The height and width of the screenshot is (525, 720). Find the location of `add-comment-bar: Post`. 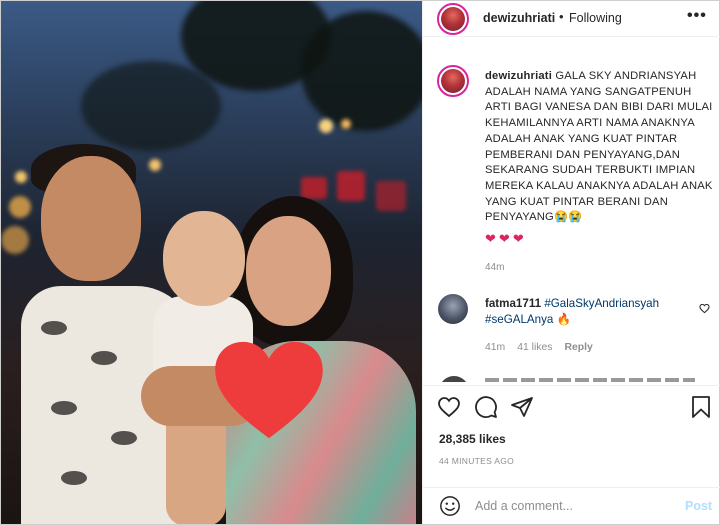

add-comment-bar: Post is located at coordinates (571, 505).